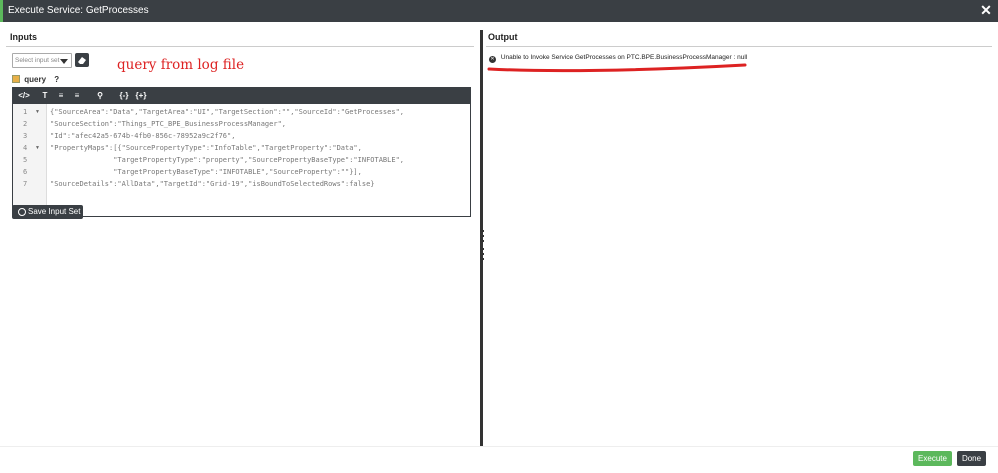 This screenshot has height=473, width=998. I want to click on expand-icon: {+}, so click(141, 96).